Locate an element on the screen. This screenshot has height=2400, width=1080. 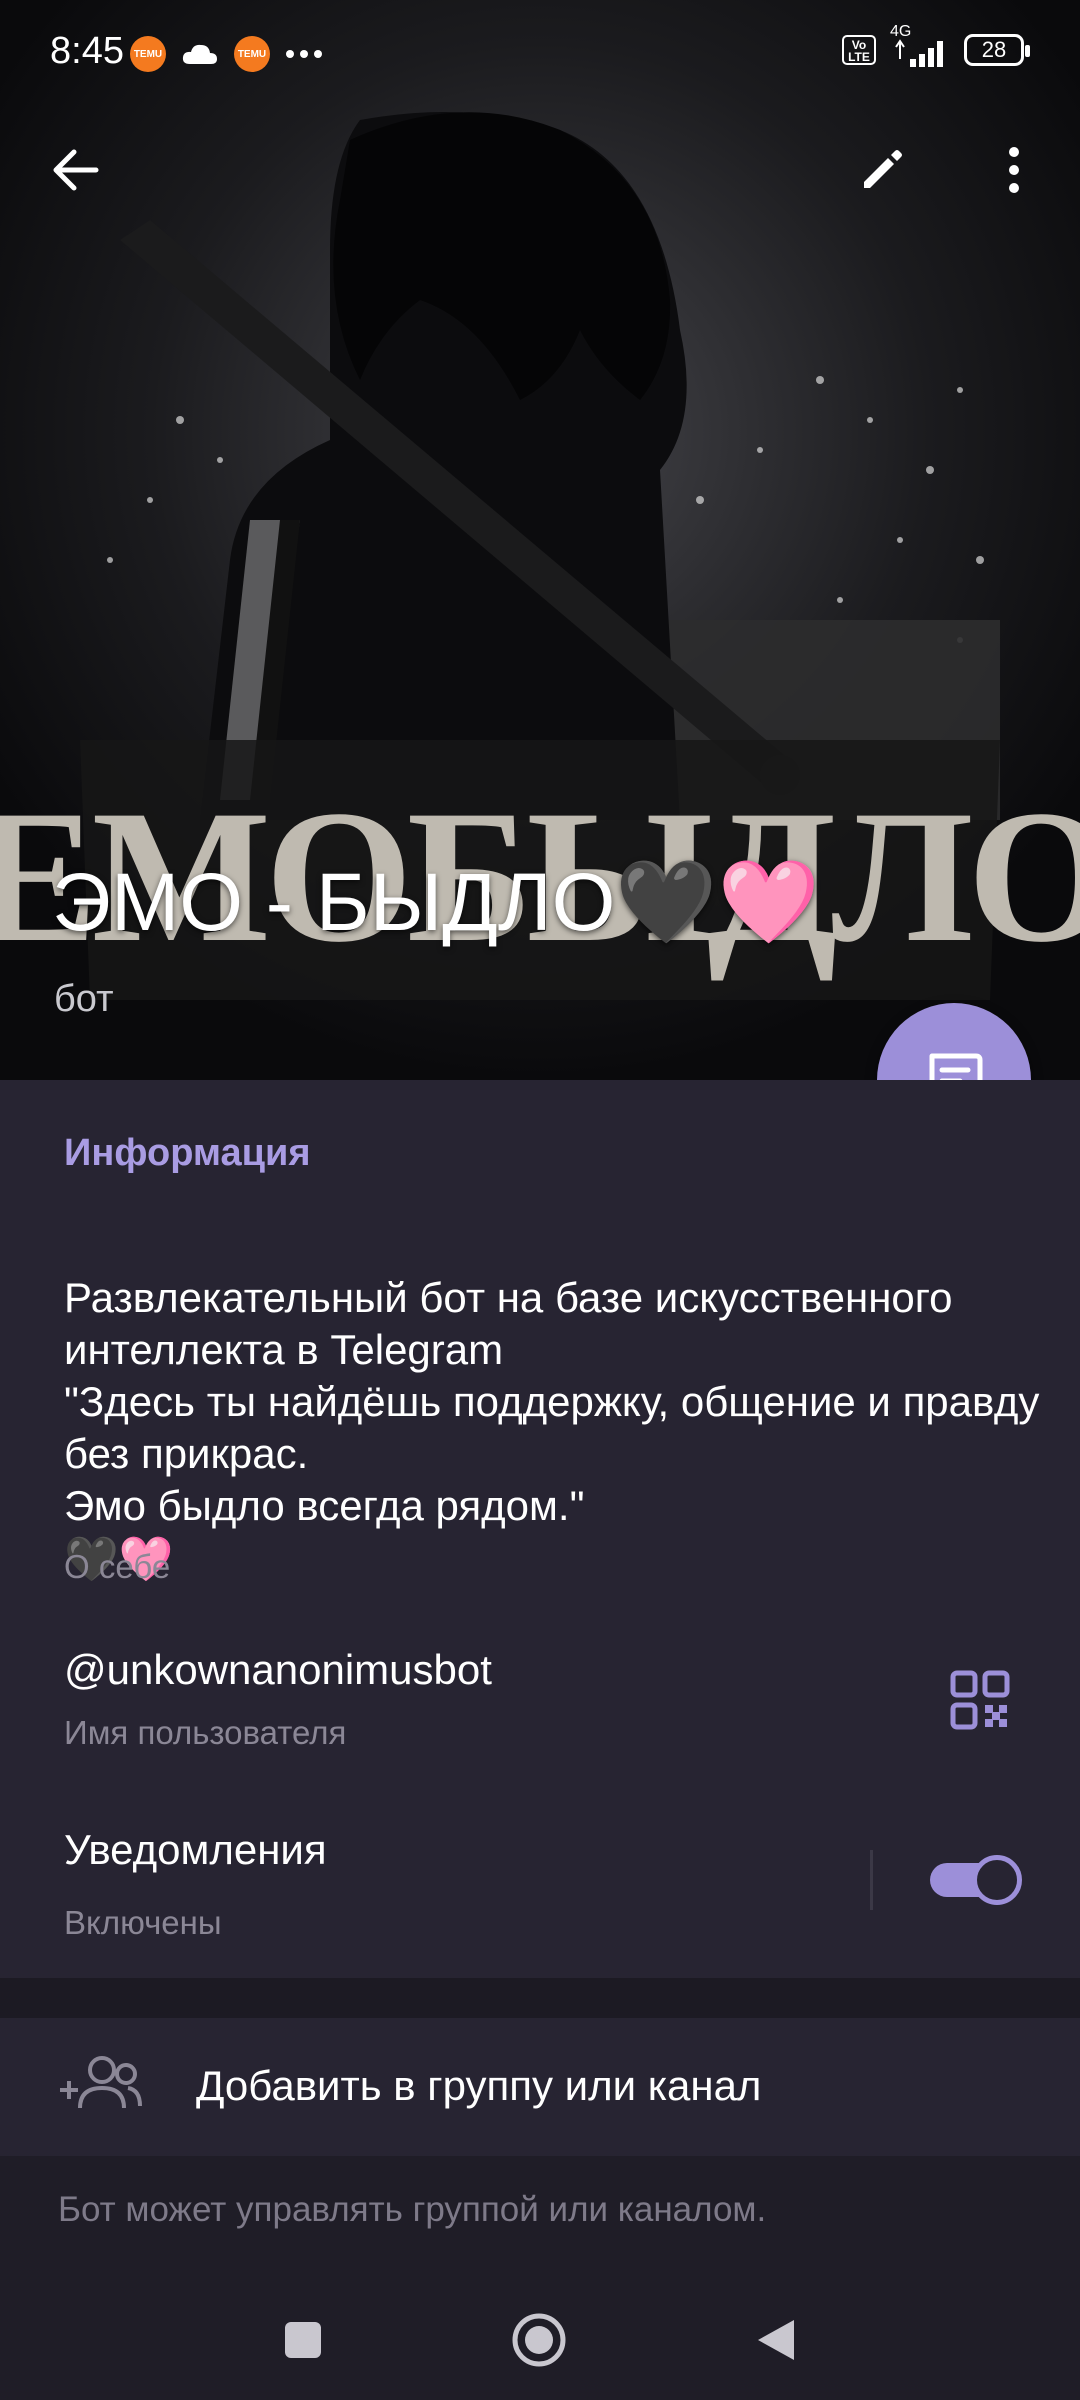
add-to-group-button: Добавить в группу или канал is located at coordinates (540, 2087).